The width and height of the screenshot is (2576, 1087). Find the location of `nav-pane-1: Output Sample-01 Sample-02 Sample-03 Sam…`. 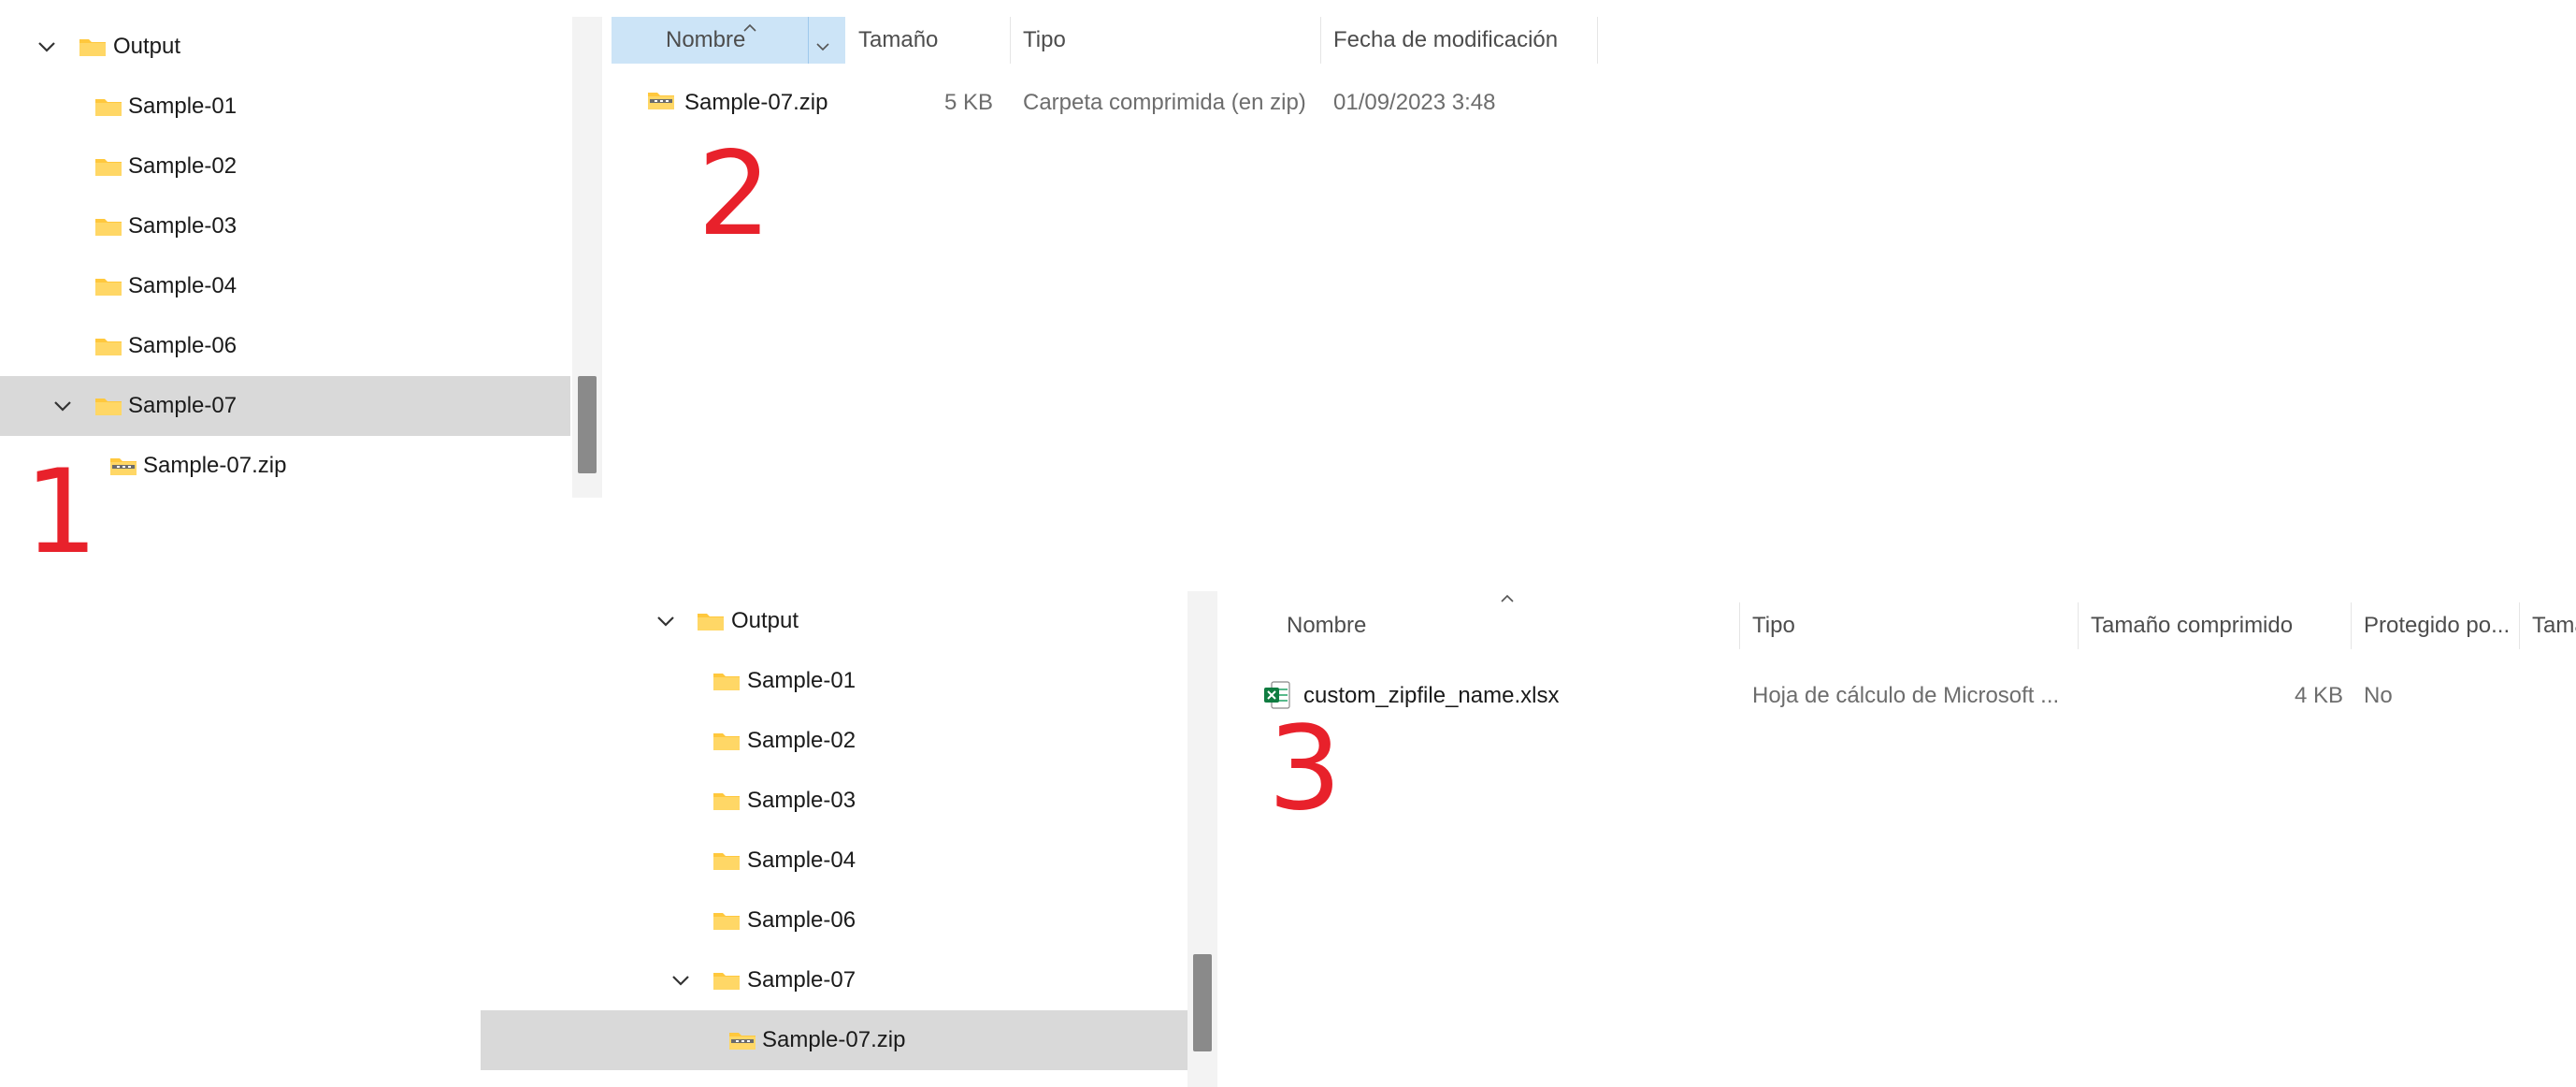

nav-pane-1: Output Sample-01 Sample-02 Sample-03 Sam… is located at coordinates (301, 252).